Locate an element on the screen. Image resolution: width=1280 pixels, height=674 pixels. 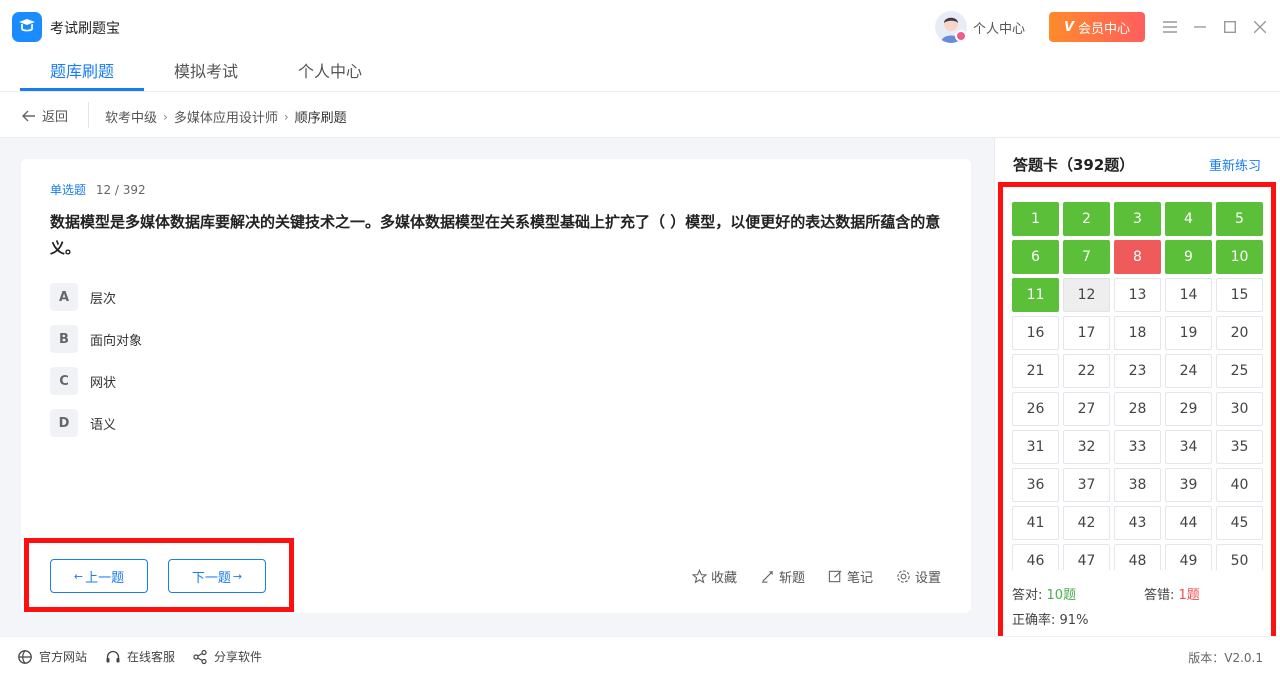
favorite-button: 收藏 is located at coordinates (714, 576).